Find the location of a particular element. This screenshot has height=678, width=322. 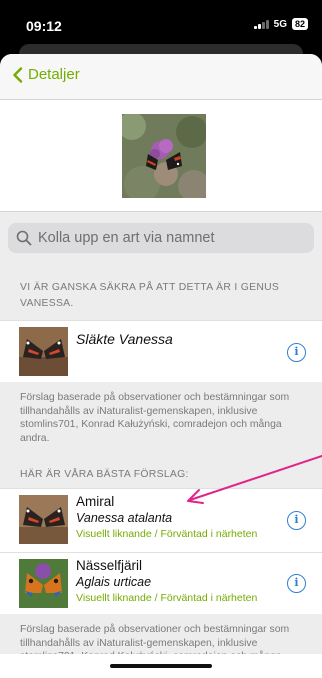

genus-text: Släkte Vanessa is located at coordinates (124, 339).